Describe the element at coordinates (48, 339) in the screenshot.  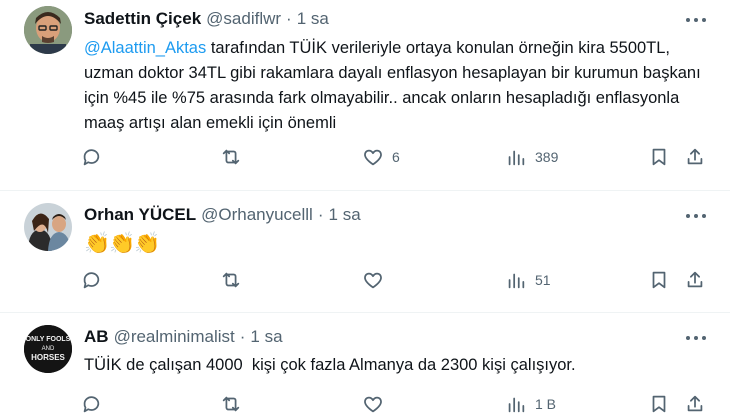
I see `logo-line-1: ONLY FOOLS` at that location.